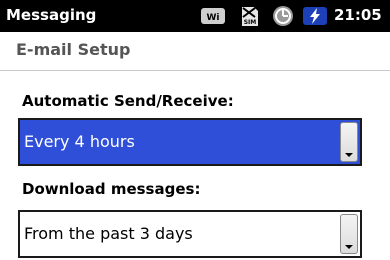 This screenshot has width=390, height=260. I want to click on charging-icon, so click(315, 16).